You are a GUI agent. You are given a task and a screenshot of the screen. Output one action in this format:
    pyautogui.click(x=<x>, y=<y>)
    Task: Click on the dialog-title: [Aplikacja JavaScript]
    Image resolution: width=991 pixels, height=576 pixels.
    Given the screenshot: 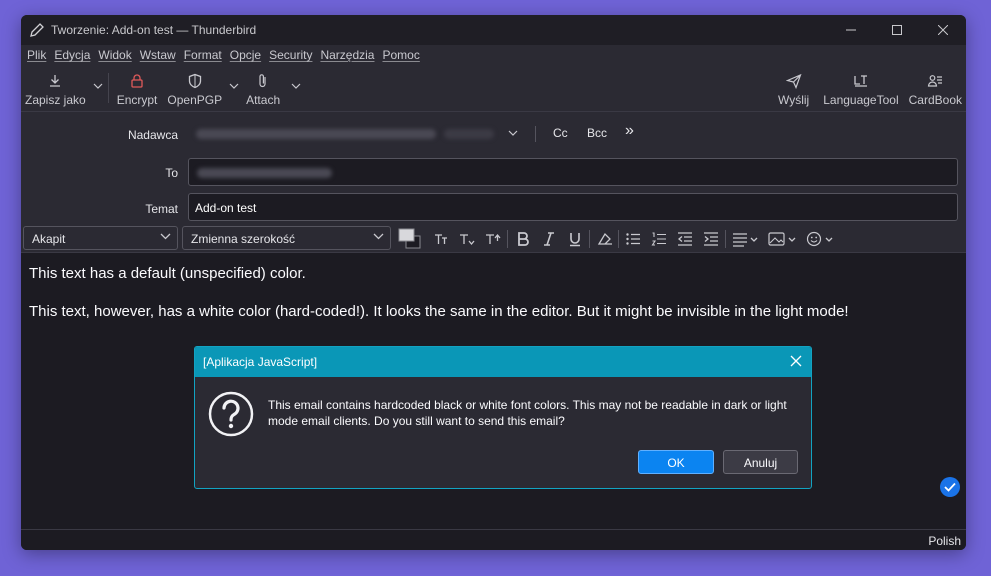 What is the action you would take?
    pyautogui.click(x=260, y=362)
    